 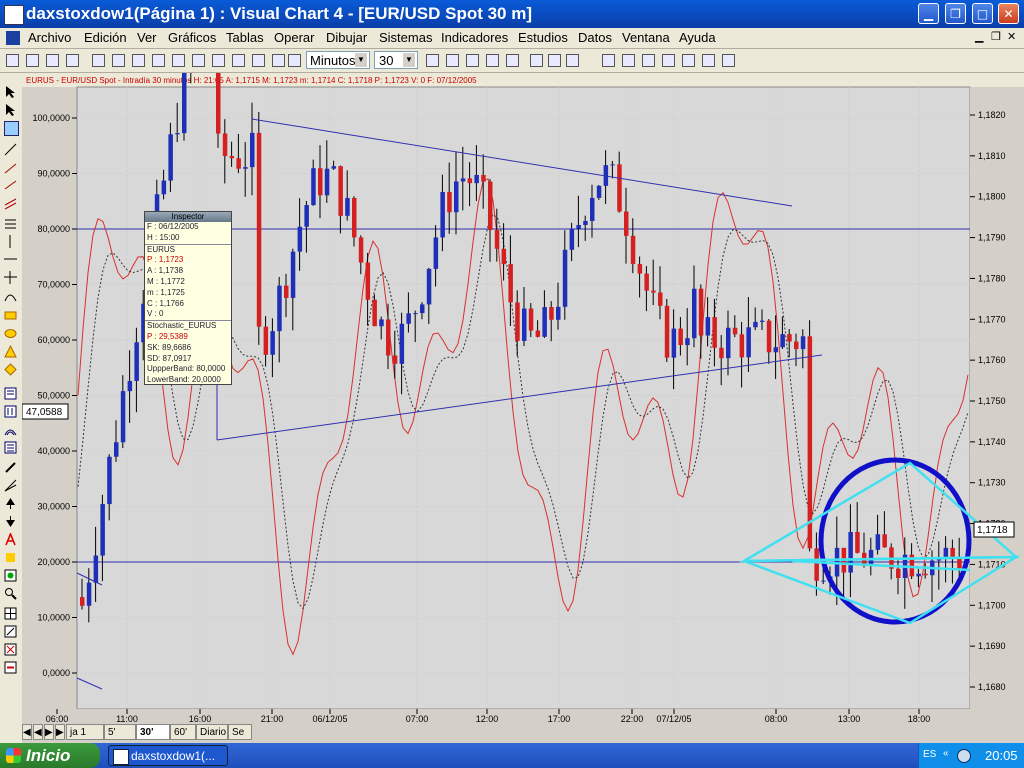 What do you see at coordinates (10, 91) in the screenshot?
I see `pointer-icon` at bounding box center [10, 91].